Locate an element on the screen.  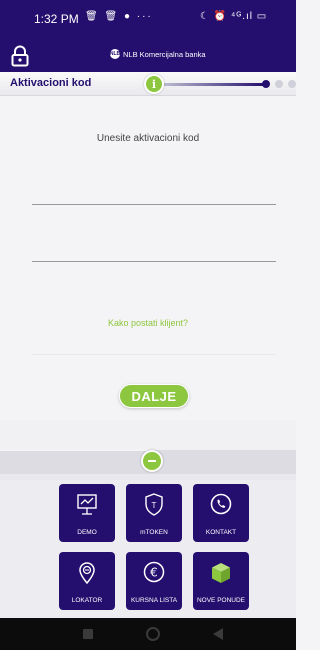
tile-mtoken: T mTOKEN is located at coordinates (154, 513).